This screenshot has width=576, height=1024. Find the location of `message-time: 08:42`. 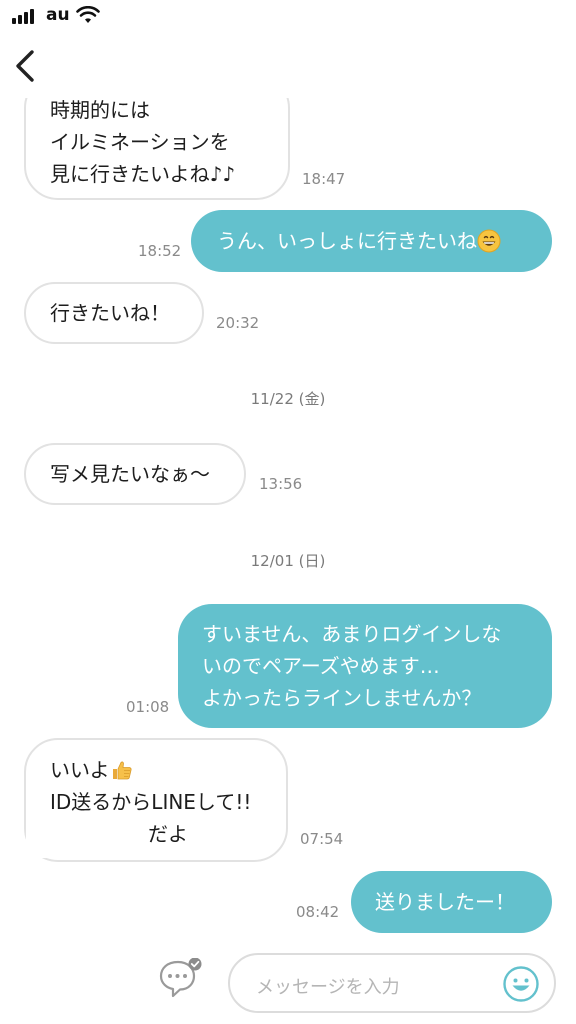

message-time: 08:42 is located at coordinates (318, 912).